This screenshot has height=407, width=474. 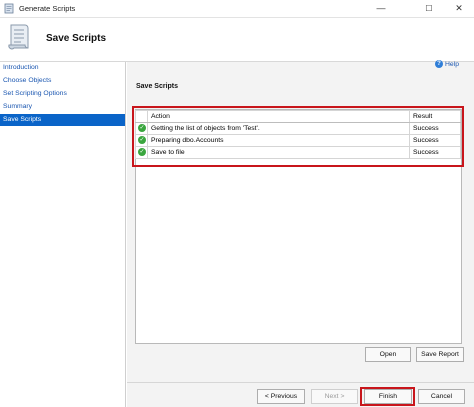 I want to click on finish-highlight-frame, so click(x=387, y=396).